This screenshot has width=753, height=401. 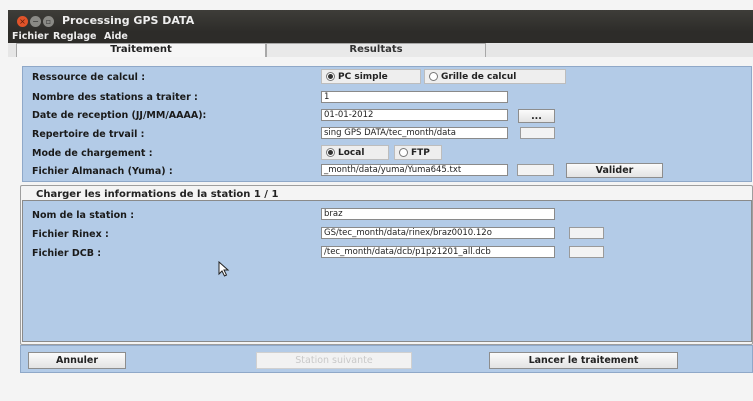 I want to click on close-icon: ×, so click(x=22, y=21).